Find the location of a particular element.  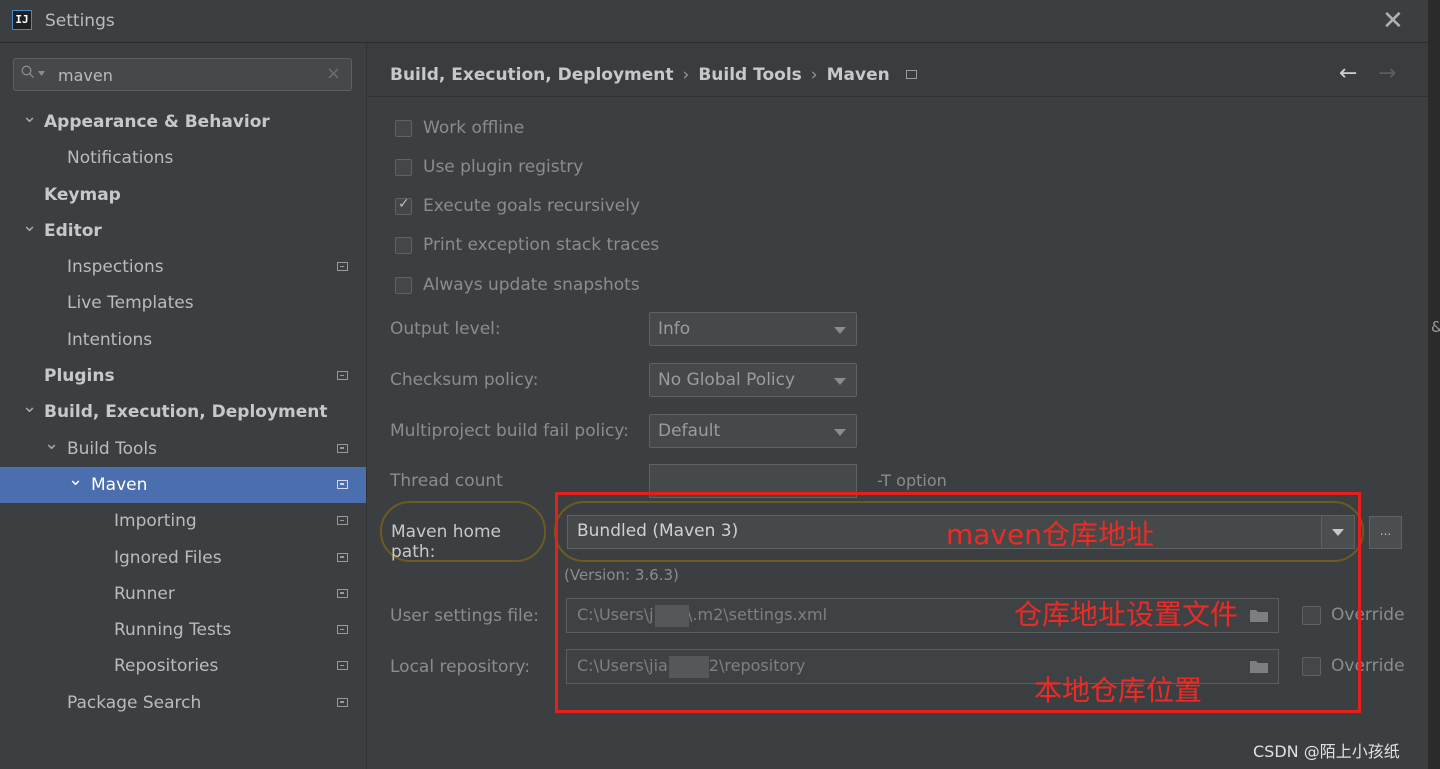

dropdown-value: Info is located at coordinates (674, 329).